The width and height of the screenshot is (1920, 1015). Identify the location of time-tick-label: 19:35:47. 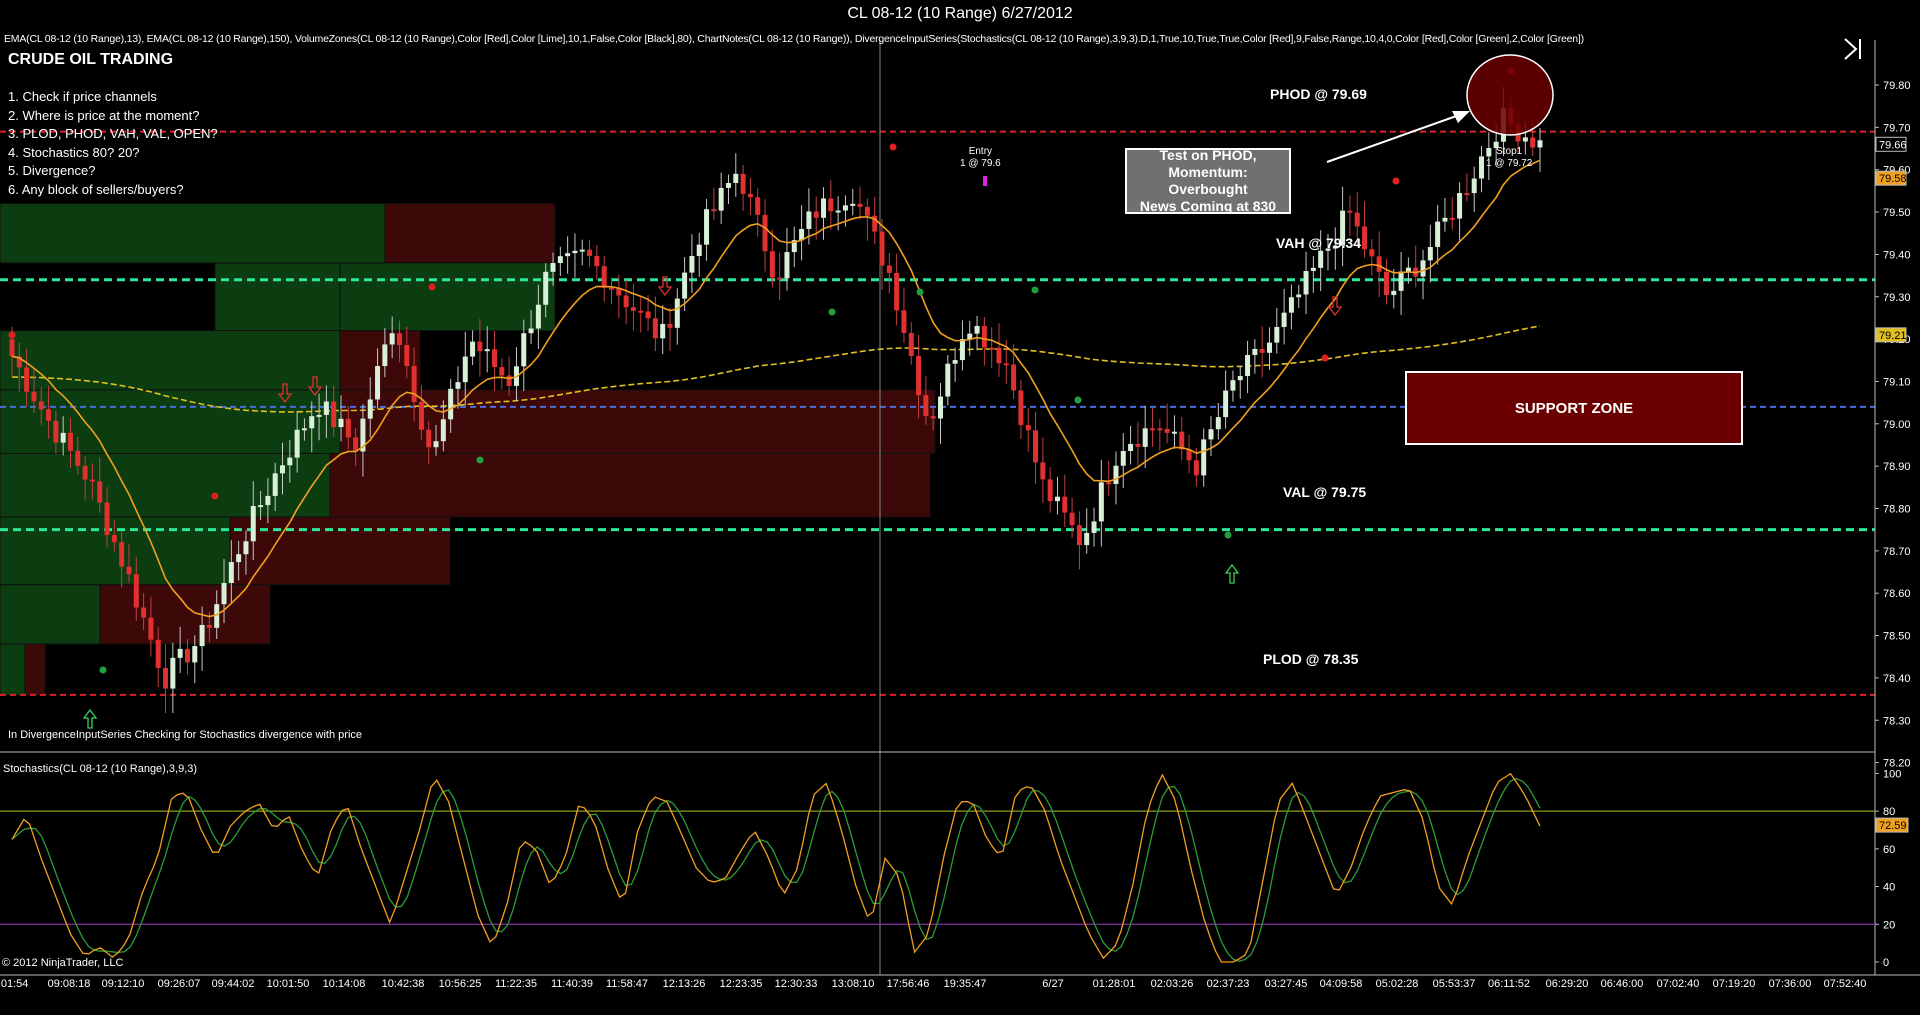
(965, 984).